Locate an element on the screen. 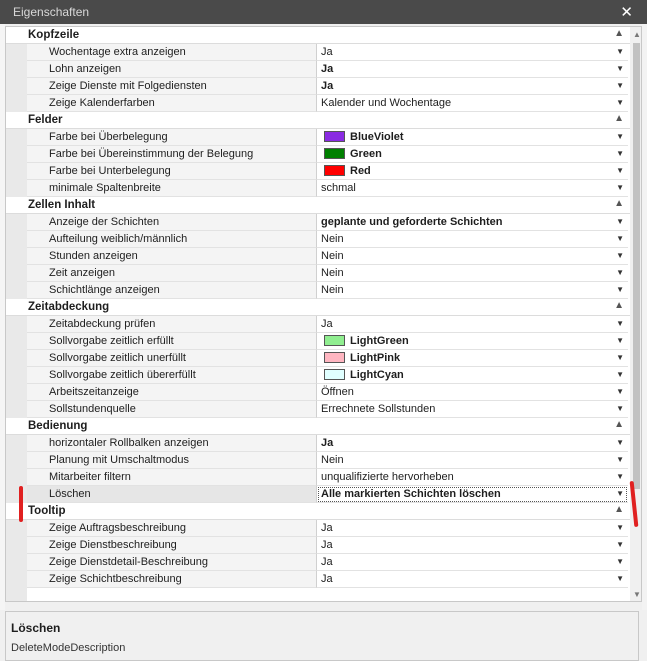 This screenshot has height=661, width=647. property-row: Sollstundenquelle Errechnete Sollstunden ▼ is located at coordinates (318, 409).